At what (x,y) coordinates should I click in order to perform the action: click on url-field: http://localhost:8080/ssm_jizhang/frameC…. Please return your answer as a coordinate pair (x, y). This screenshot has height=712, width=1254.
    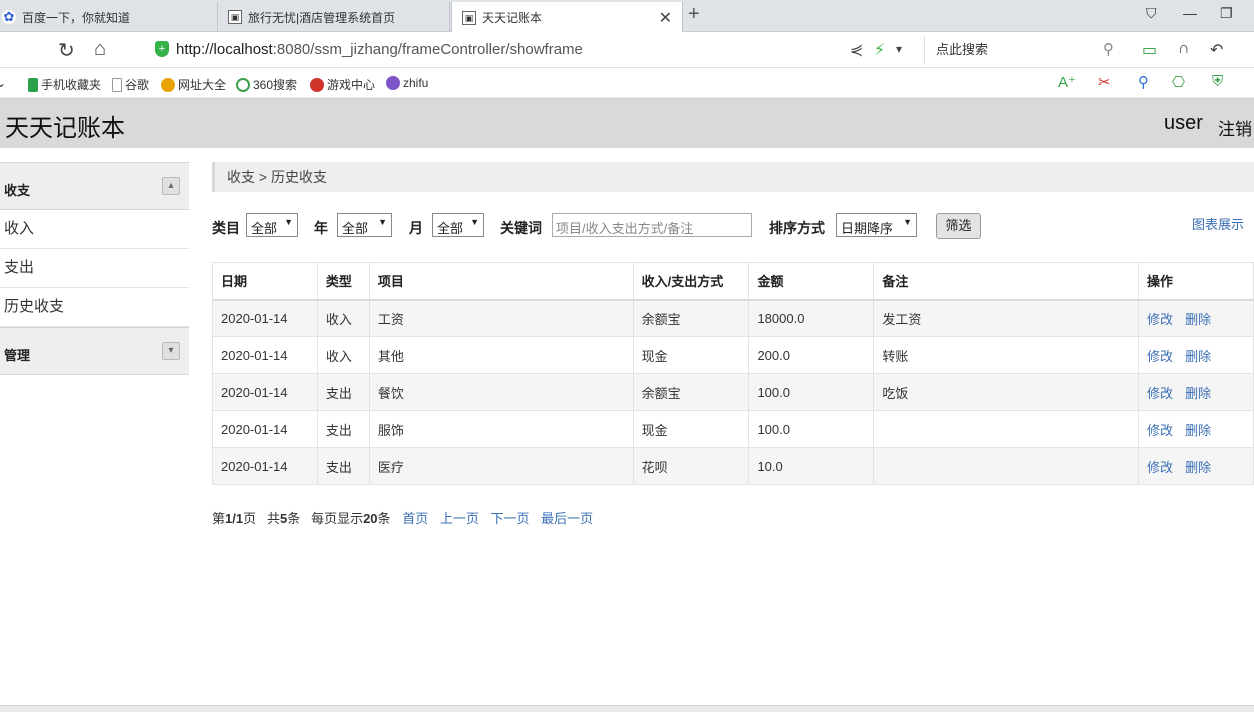
    Looking at the image, I should click on (379, 49).